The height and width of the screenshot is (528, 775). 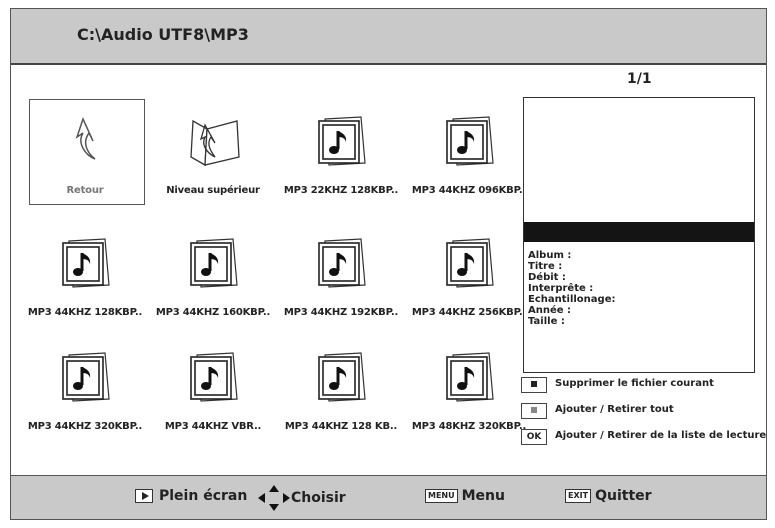 I want to click on file-tile: MP3 44KHZ 320KBP.., so click(x=85, y=394).